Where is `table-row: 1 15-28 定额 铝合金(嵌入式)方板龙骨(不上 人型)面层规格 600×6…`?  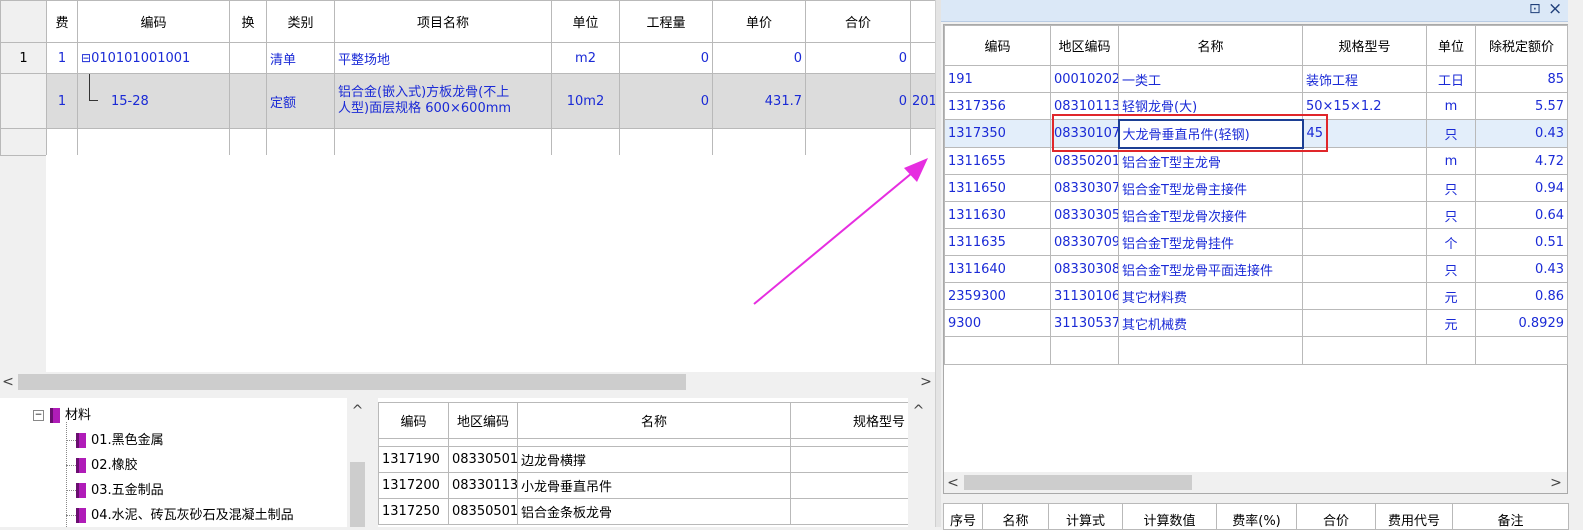
table-row: 1 15-28 定额 铝合金(嵌入式)方板龙骨(不上 人型)面层规格 600×6… is located at coordinates (468, 101).